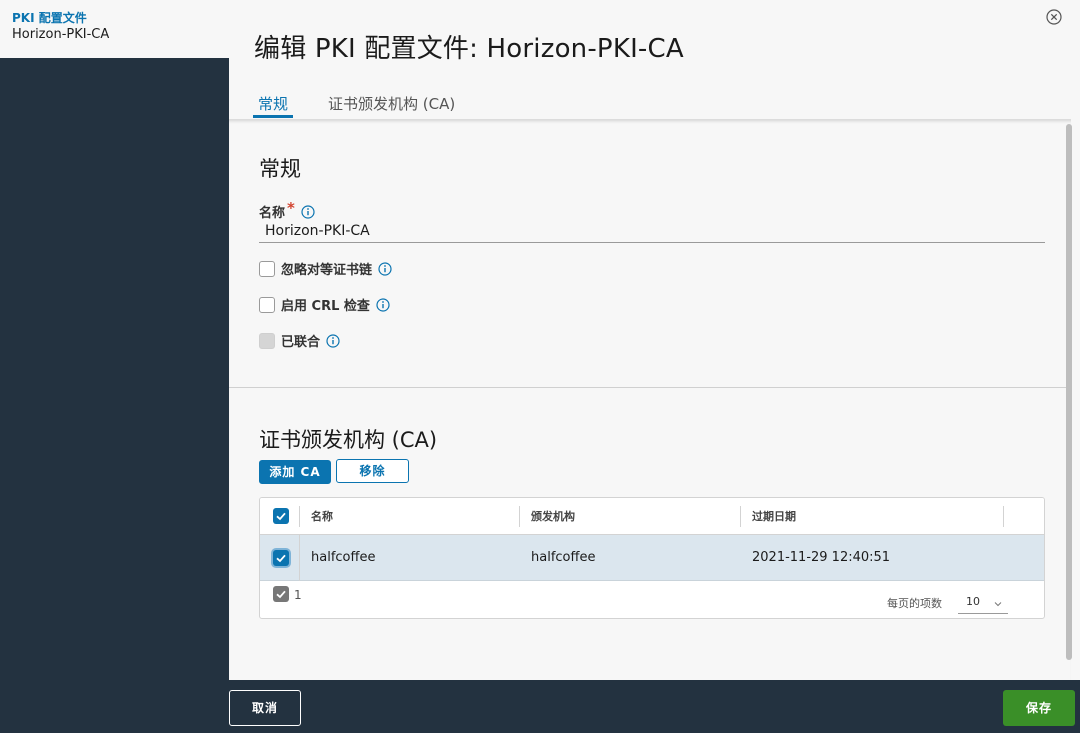 The height and width of the screenshot is (733, 1080). Describe the element at coordinates (273, 105) in the screenshot. I see `tab-general: 常规` at that location.